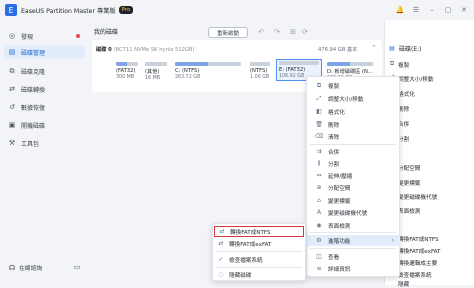 The image size is (474, 288). Describe the element at coordinates (208, 71) in the screenshot. I see `partition: C: (NTFS) 263.72 GB` at that location.